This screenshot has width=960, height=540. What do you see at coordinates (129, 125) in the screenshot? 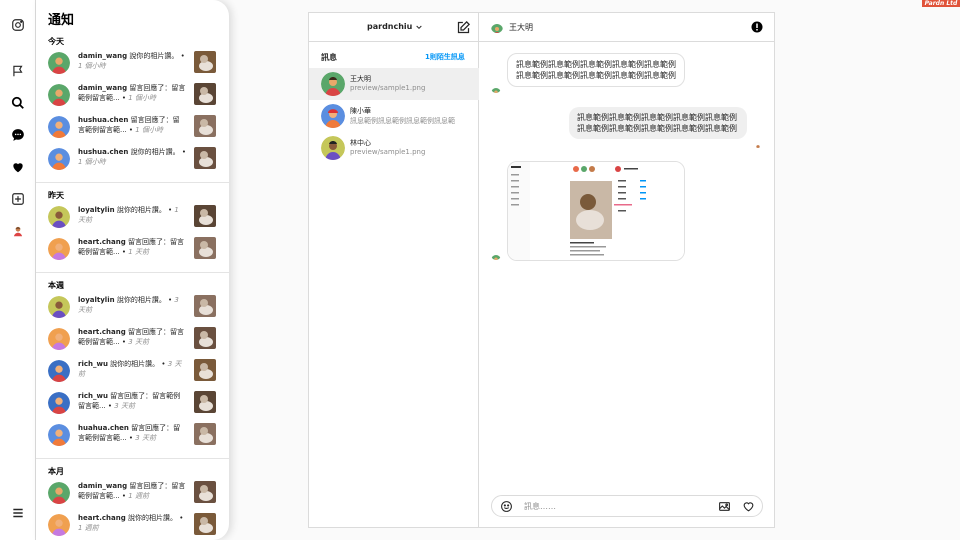
I see `notification-text: hushua.chen 留言回應了：留言範例留言範... • 1 個小時` at bounding box center [129, 125].